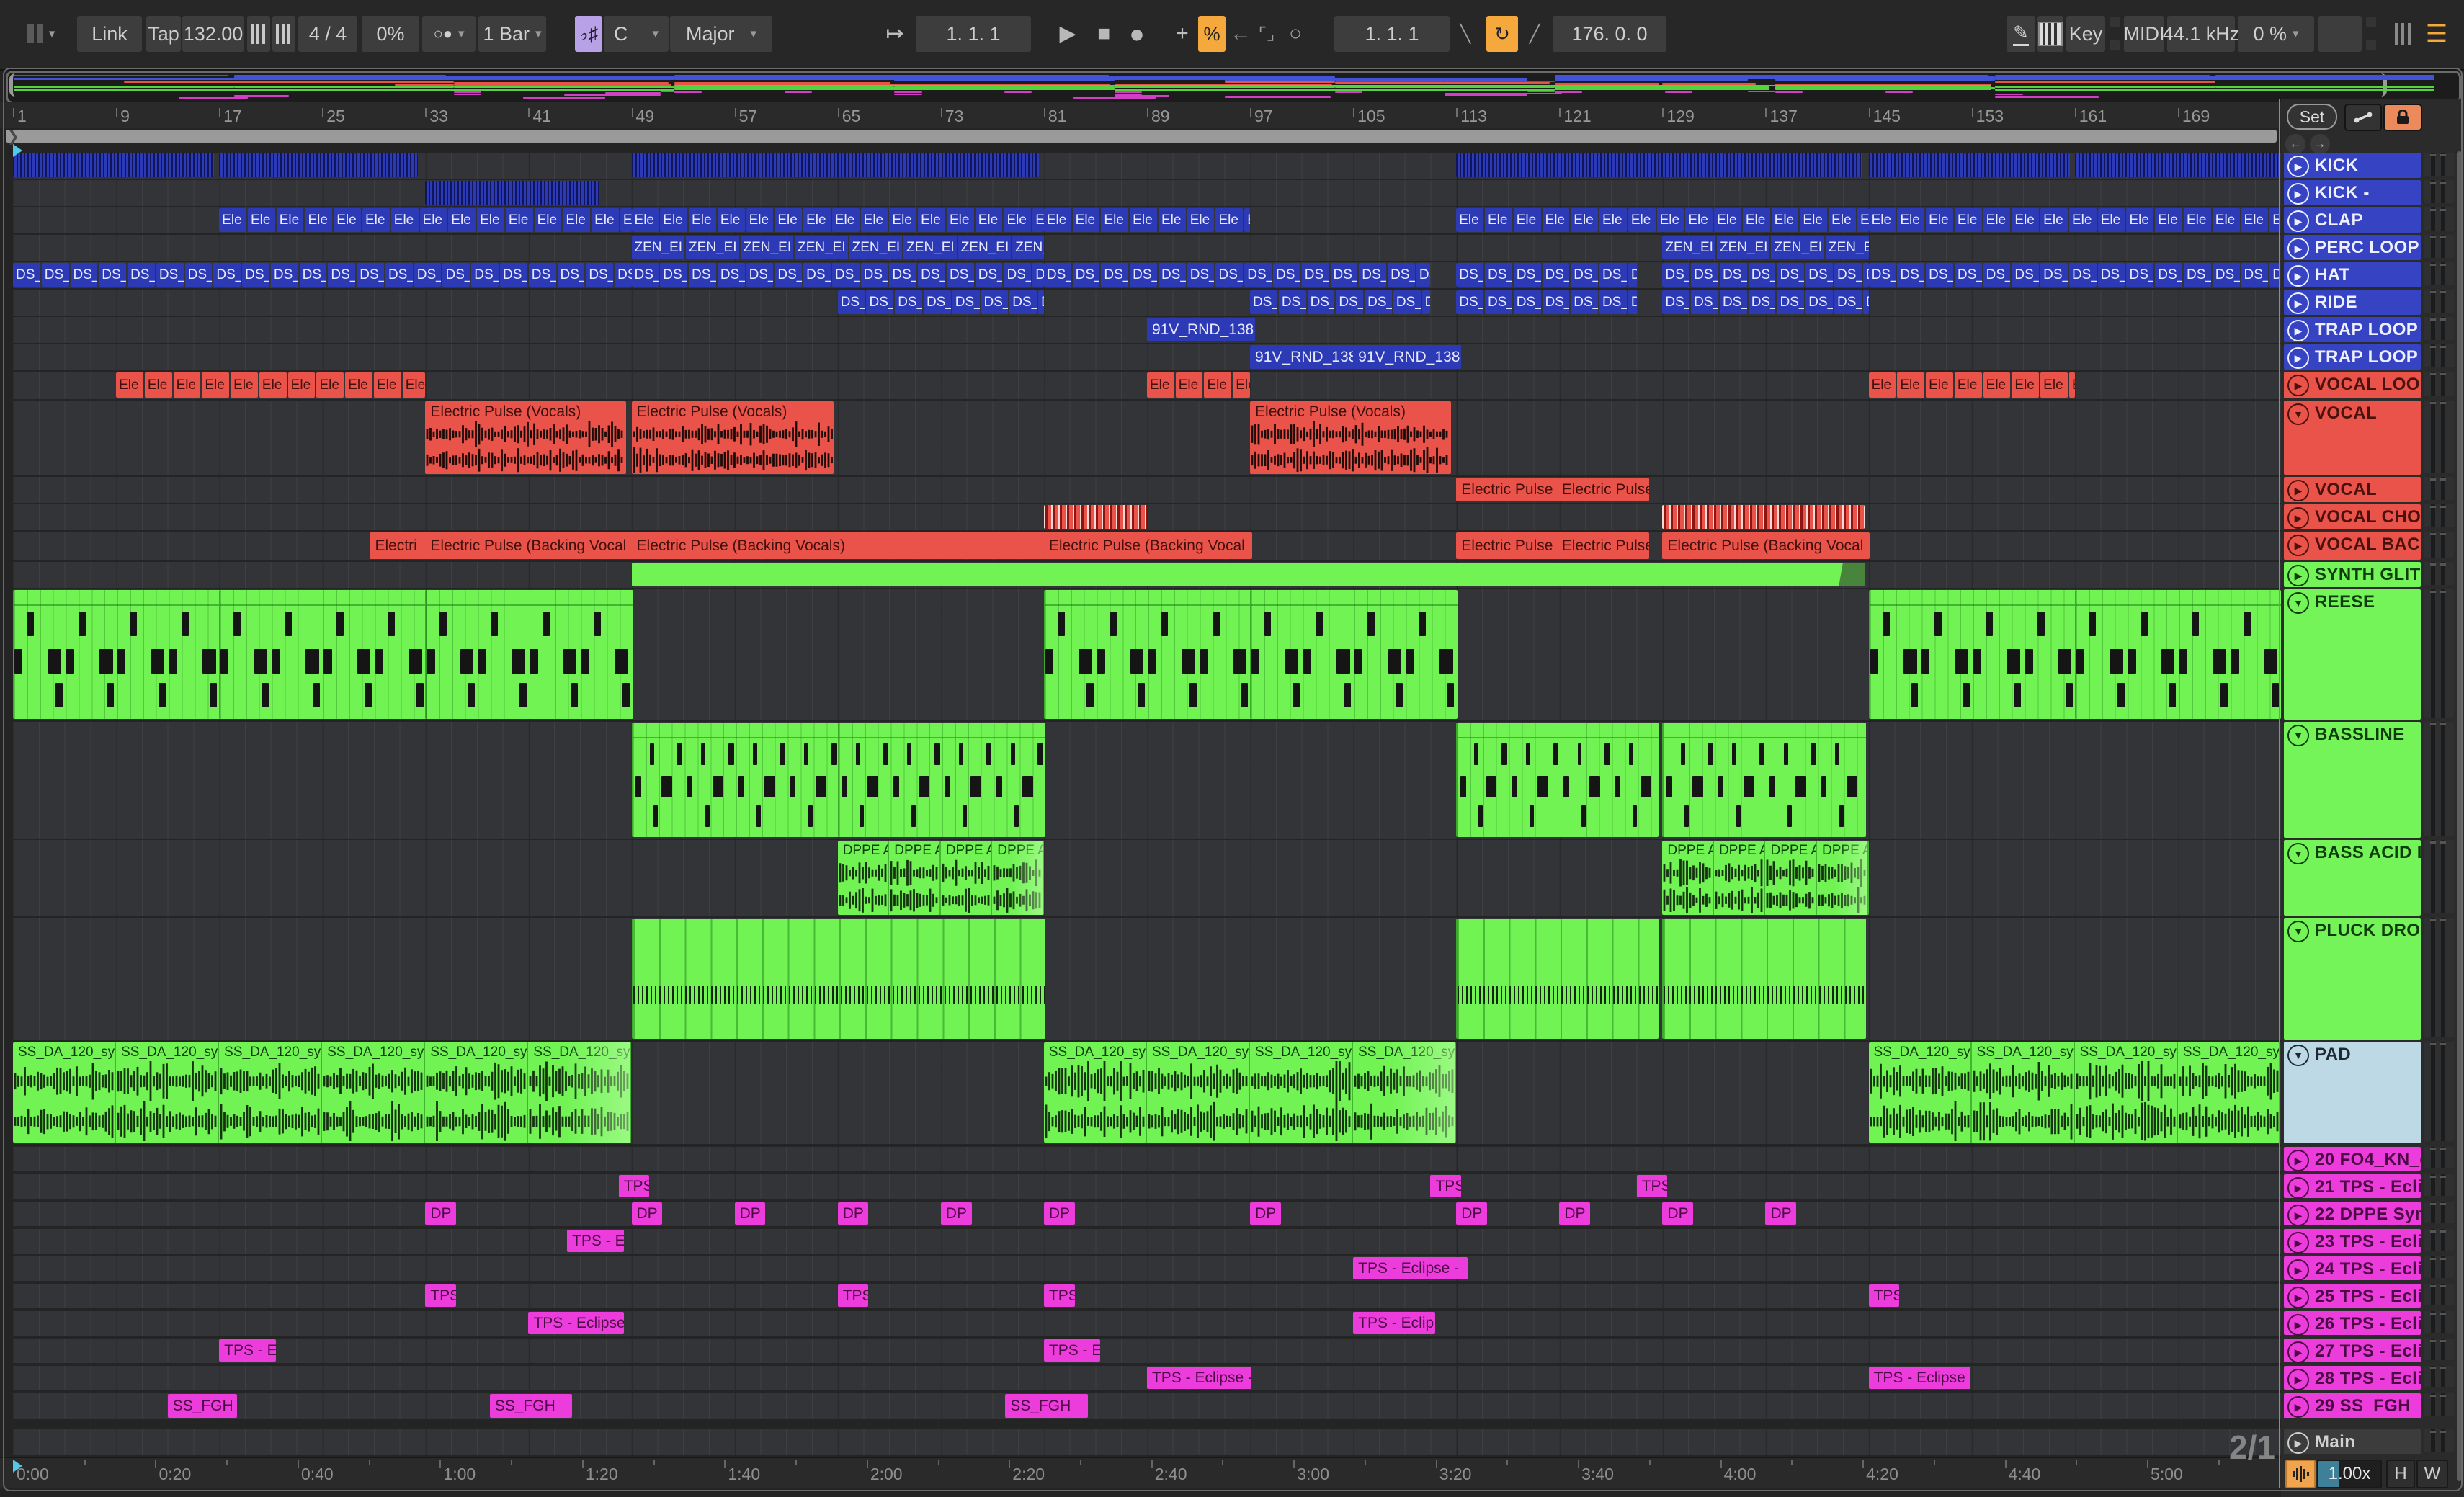 This screenshot has height=1497, width=2464. I want to click on track-lane-vocal-chop, so click(1147, 517).